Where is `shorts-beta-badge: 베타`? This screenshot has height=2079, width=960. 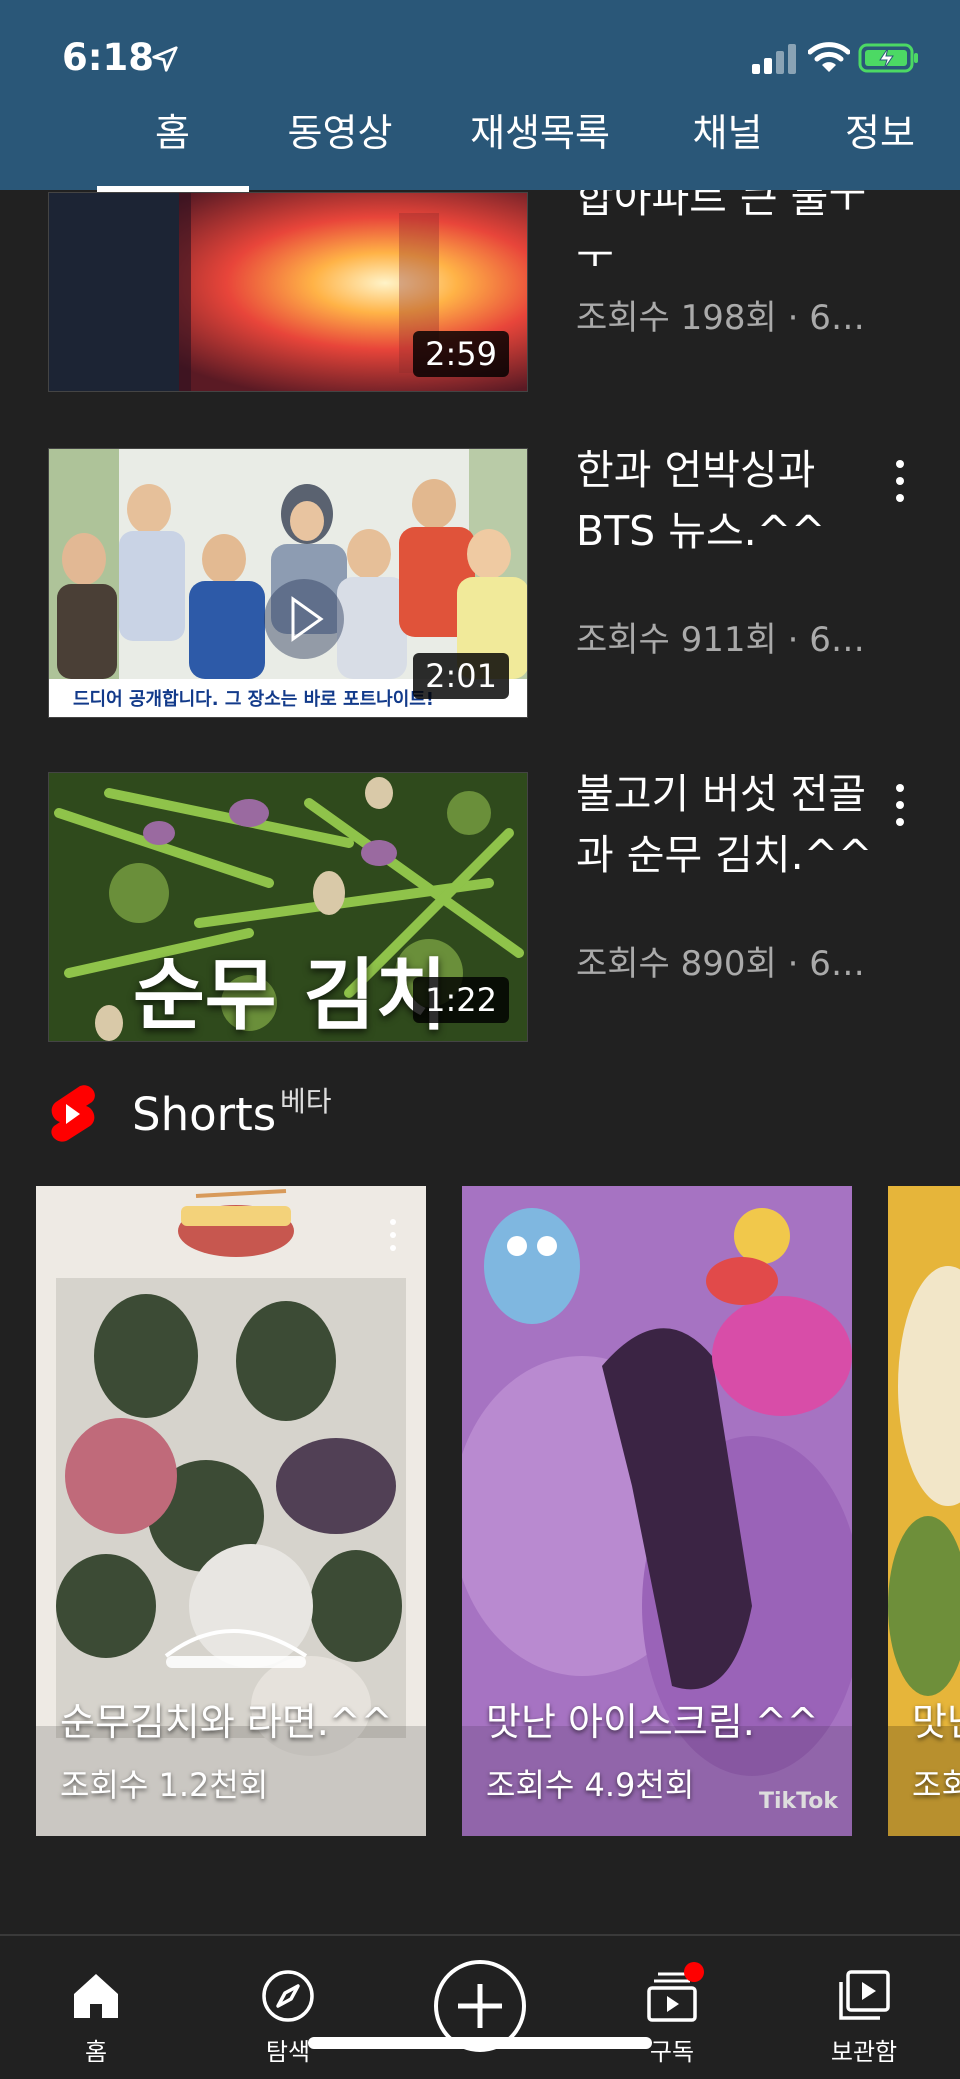 shorts-beta-badge: 베타 is located at coordinates (306, 1101).